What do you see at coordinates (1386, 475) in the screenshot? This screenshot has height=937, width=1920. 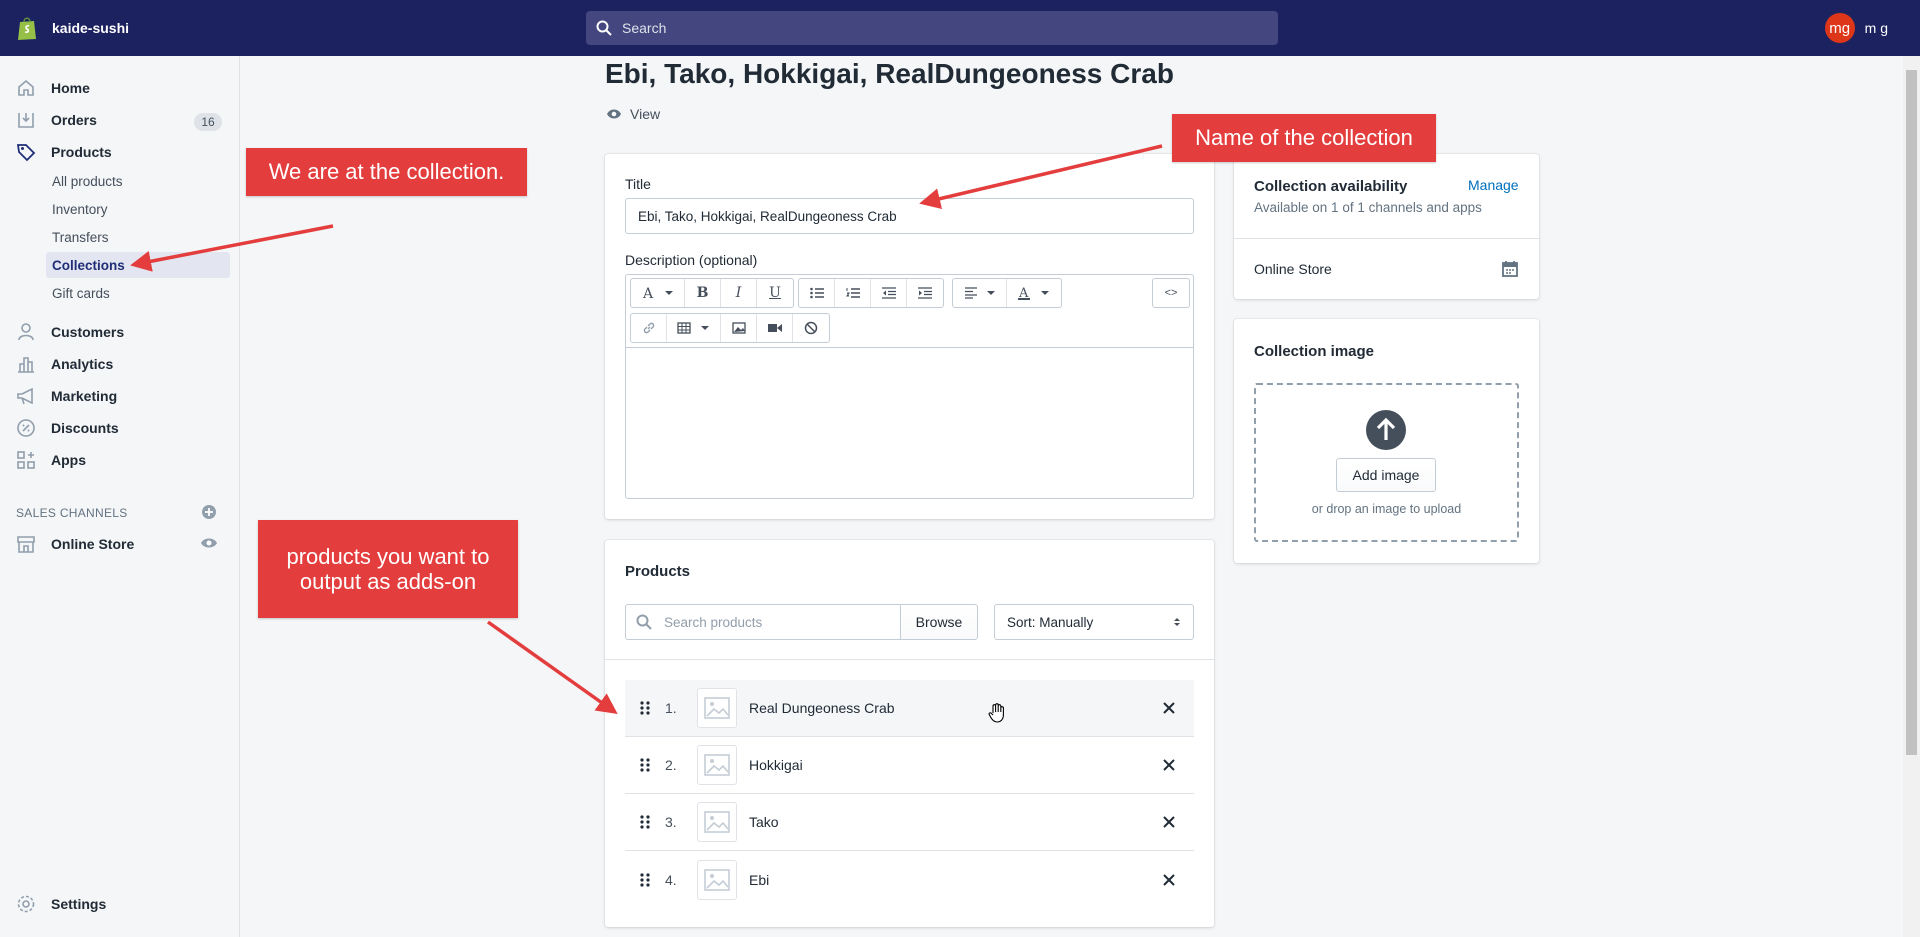 I see `add-image-button: Add image` at bounding box center [1386, 475].